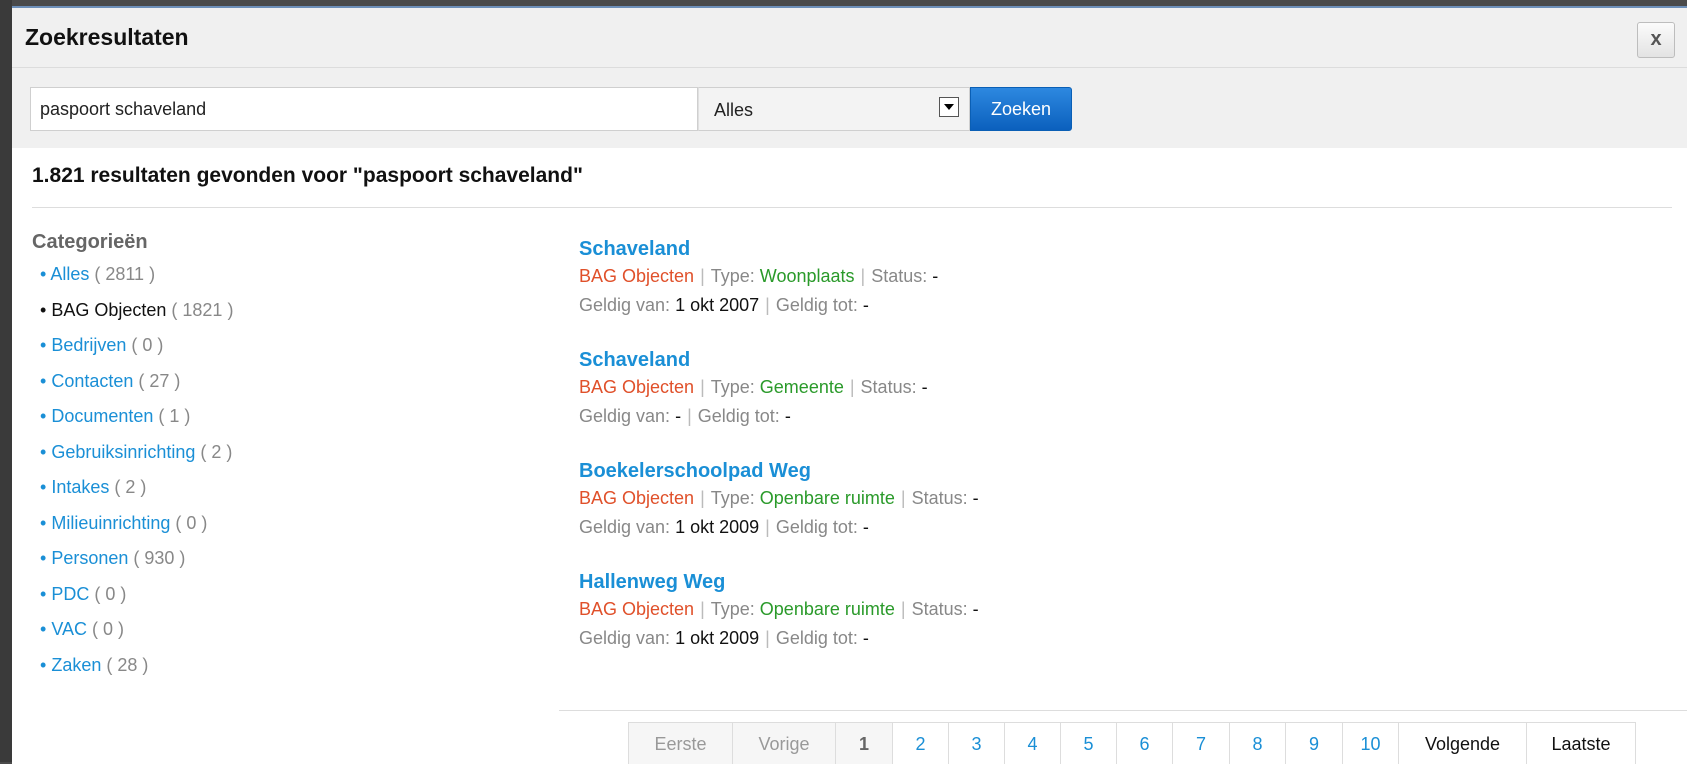 The image size is (1687, 764). I want to click on category-count: ( 1 ), so click(174, 416).